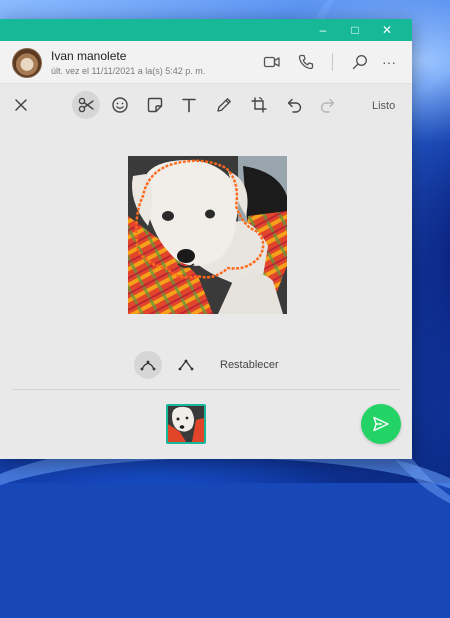 The image size is (450, 618). I want to click on maximize-button: □, so click(355, 30).